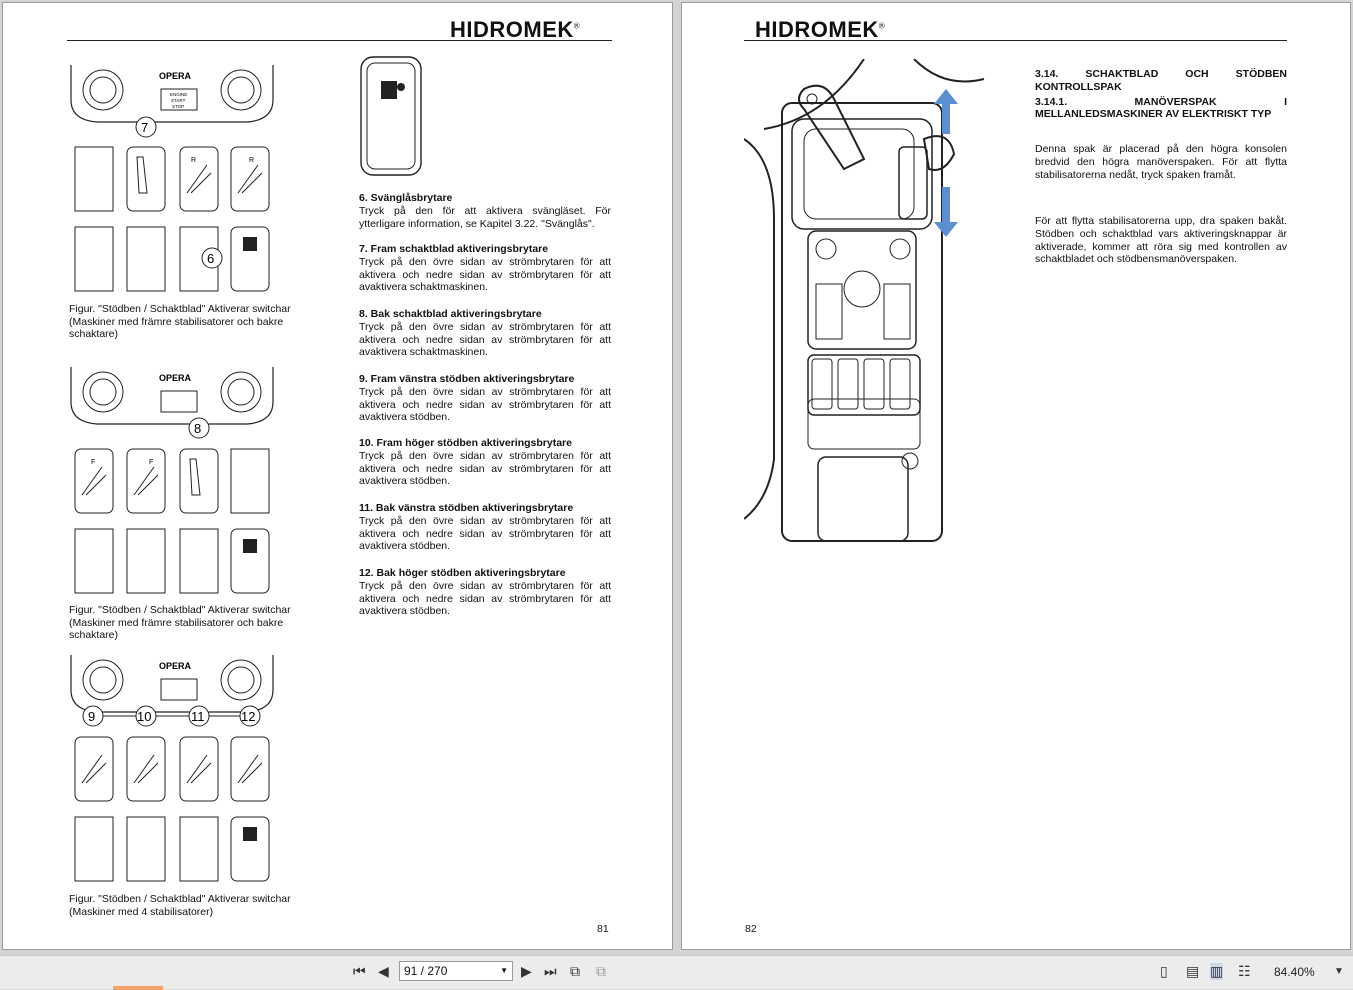  Describe the element at coordinates (526, 971) in the screenshot. I see `next-page-icon: ▶` at that location.